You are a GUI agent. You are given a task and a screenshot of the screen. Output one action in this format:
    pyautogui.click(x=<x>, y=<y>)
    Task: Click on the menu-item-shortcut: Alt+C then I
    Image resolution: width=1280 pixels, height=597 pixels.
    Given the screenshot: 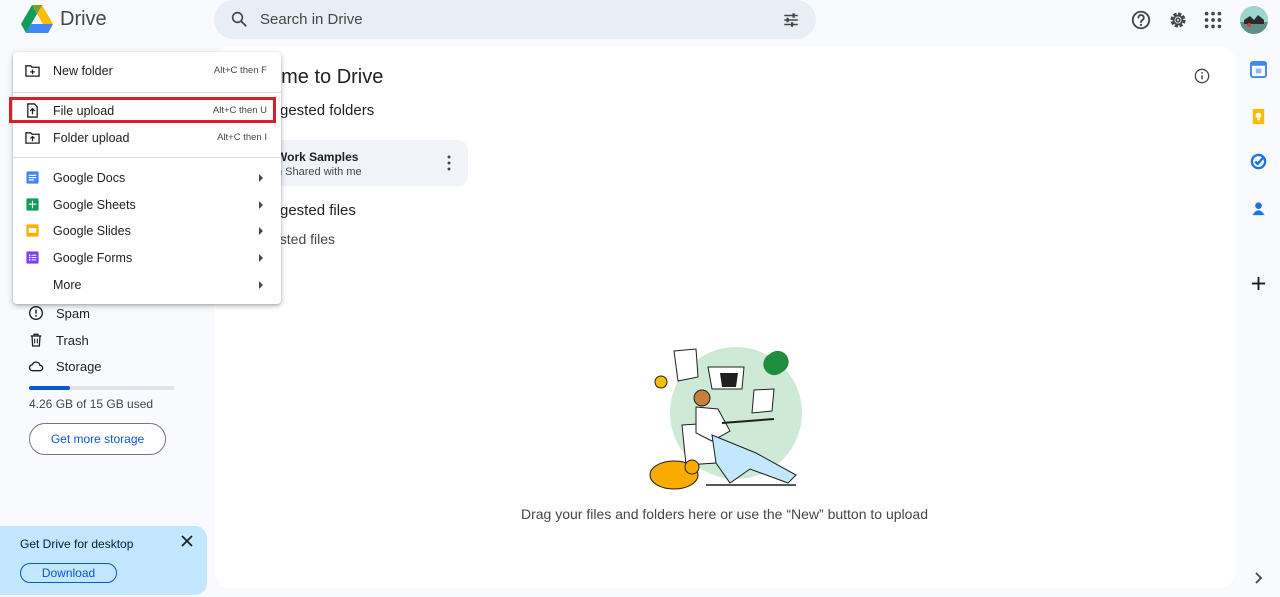 What is the action you would take?
    pyautogui.click(x=242, y=137)
    